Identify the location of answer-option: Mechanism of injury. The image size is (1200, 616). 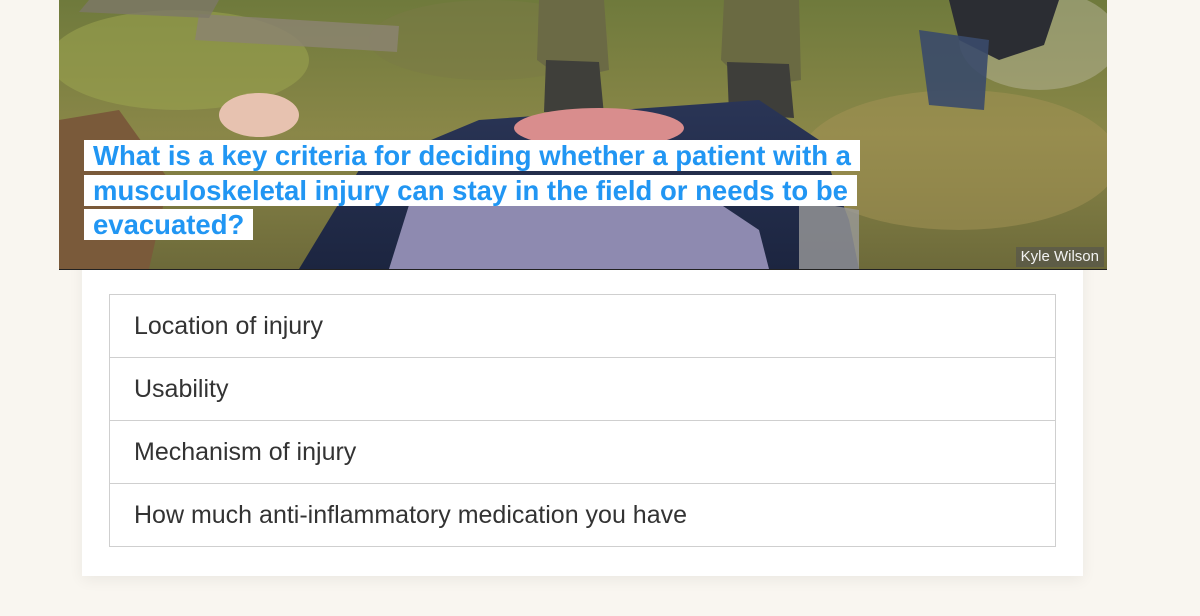
(582, 452).